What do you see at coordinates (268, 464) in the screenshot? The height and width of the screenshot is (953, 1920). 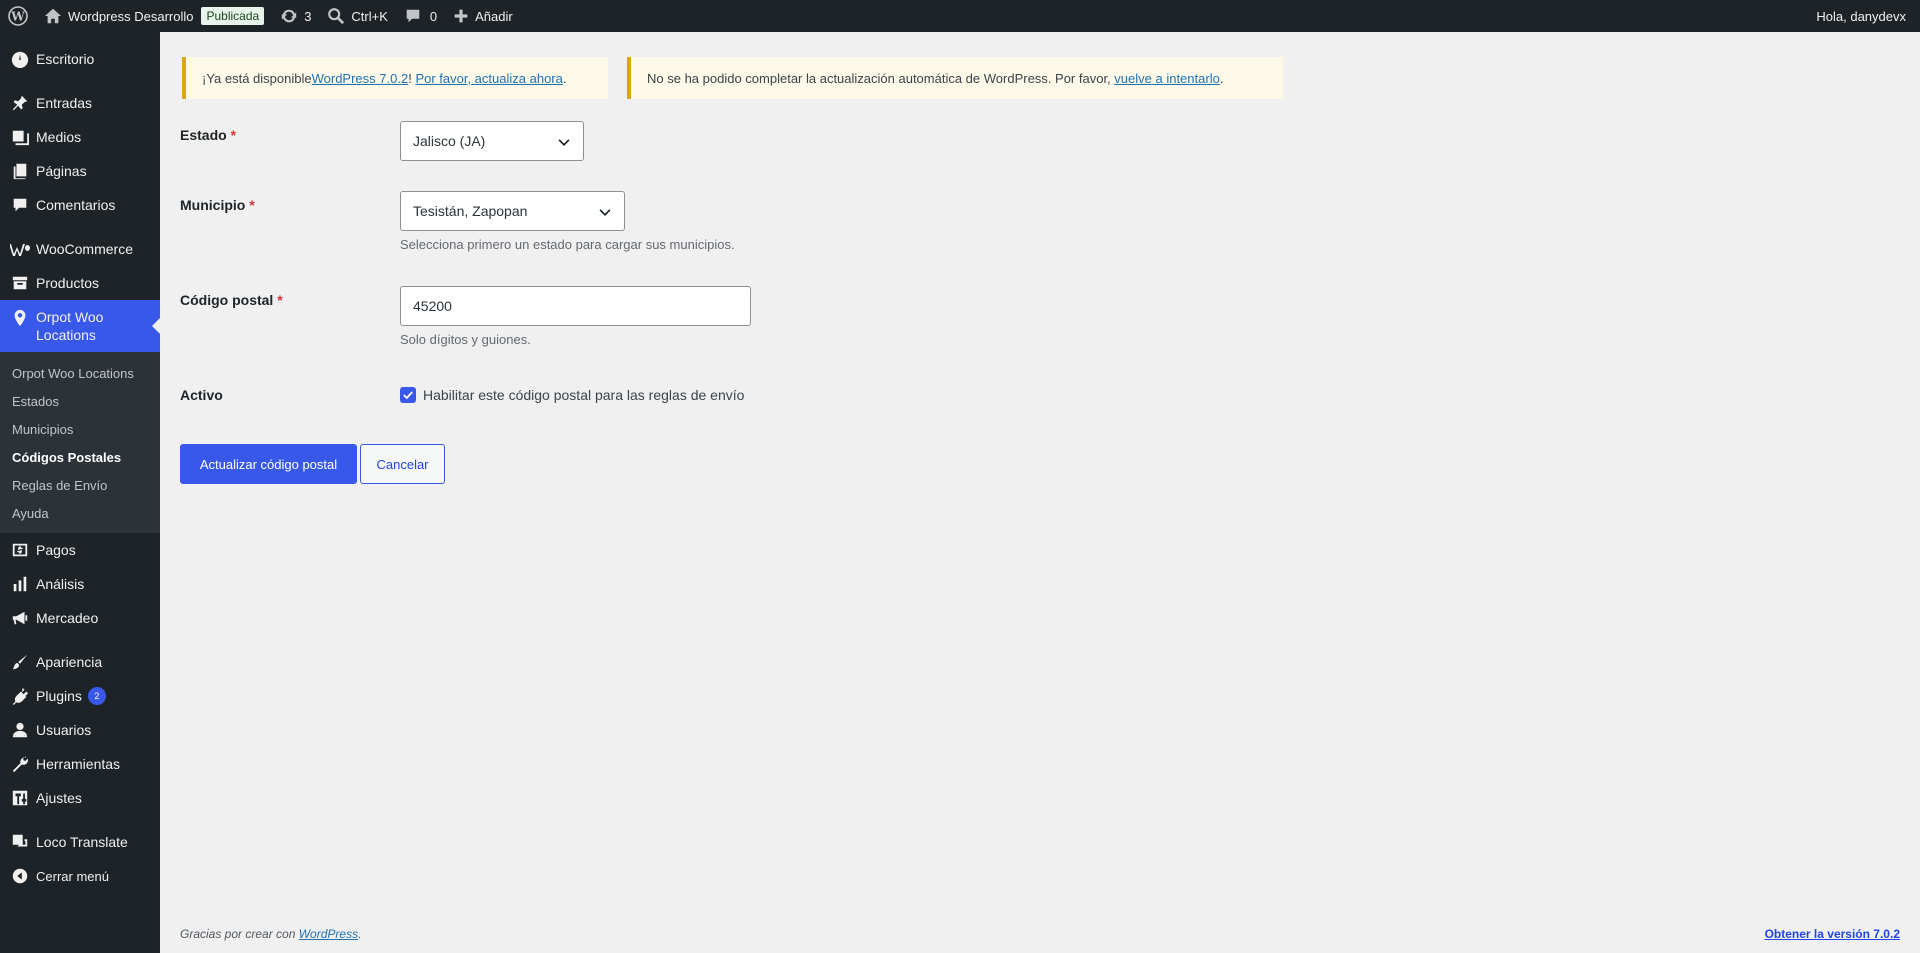 I see `update-postal-code-button: Actualizar código postal` at bounding box center [268, 464].